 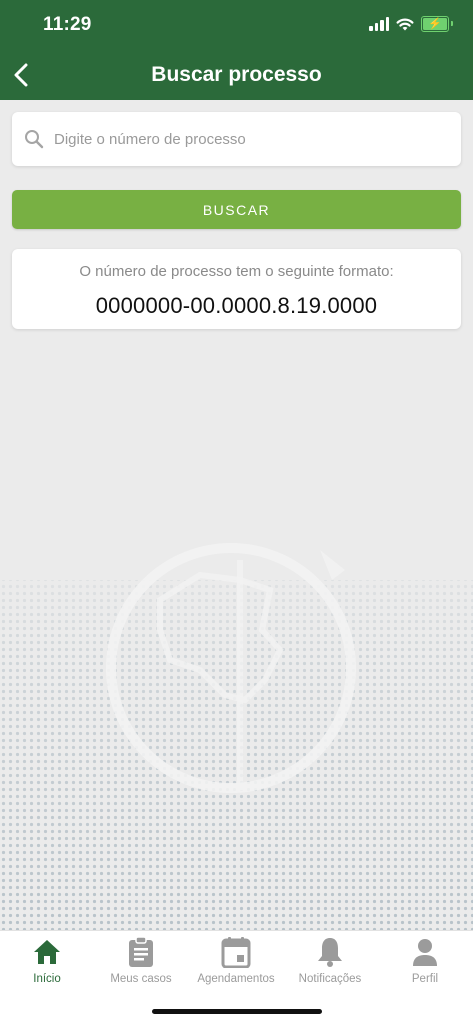 I want to click on tab-meus-casos: Meus casos, so click(x=141, y=966).